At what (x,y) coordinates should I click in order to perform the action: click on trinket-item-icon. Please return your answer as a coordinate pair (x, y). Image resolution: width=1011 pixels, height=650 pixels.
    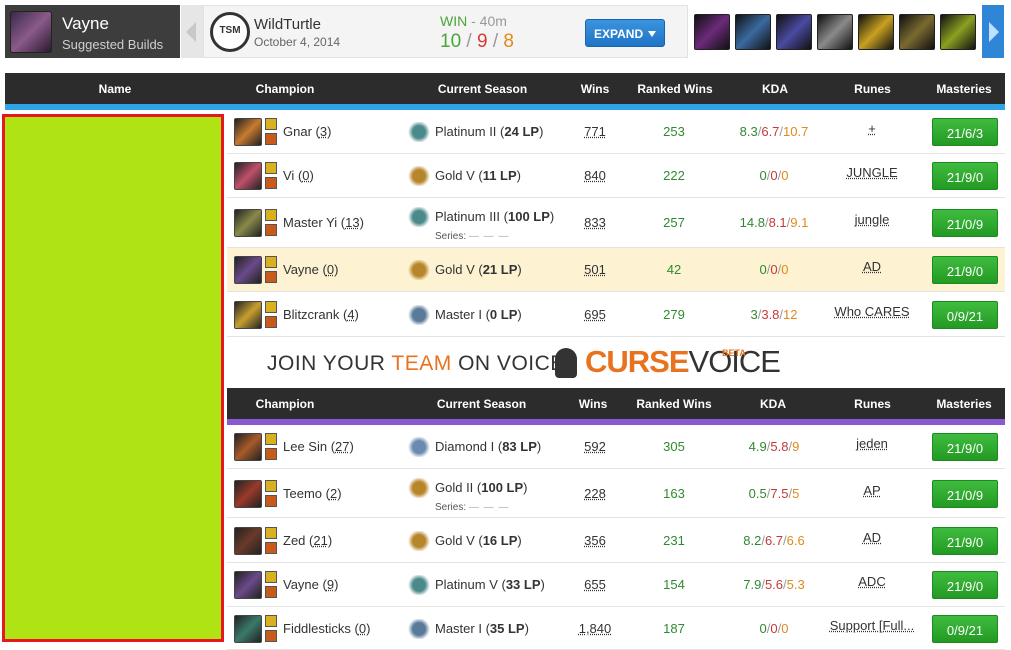
    Looking at the image, I should click on (958, 32).